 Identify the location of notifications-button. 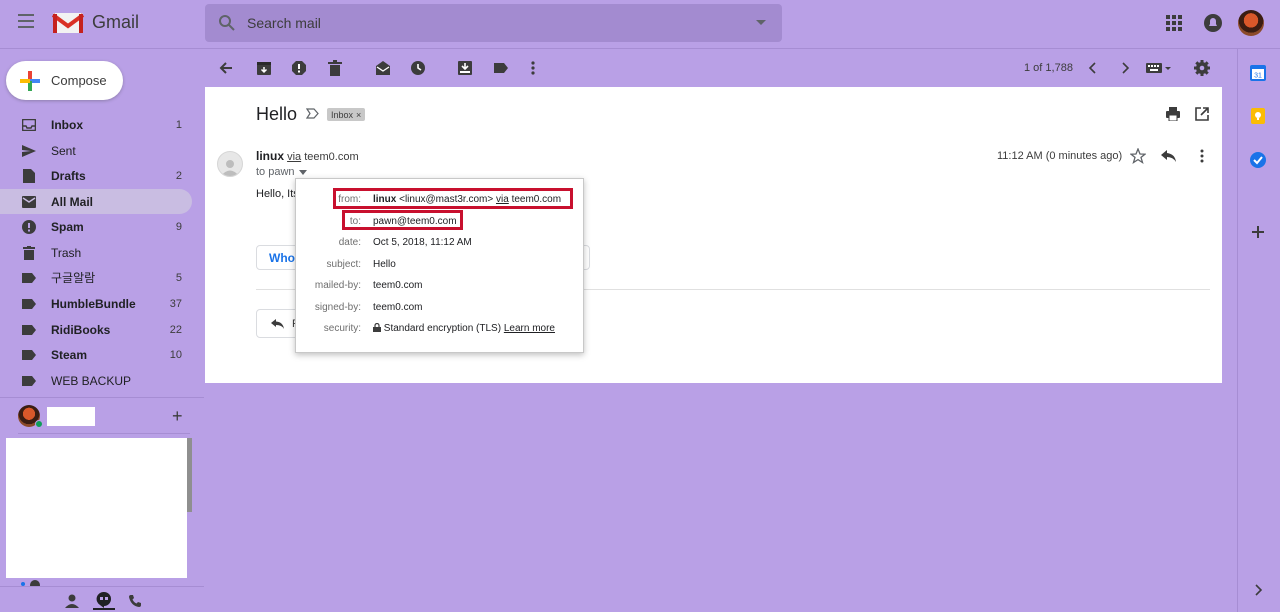
(1213, 23).